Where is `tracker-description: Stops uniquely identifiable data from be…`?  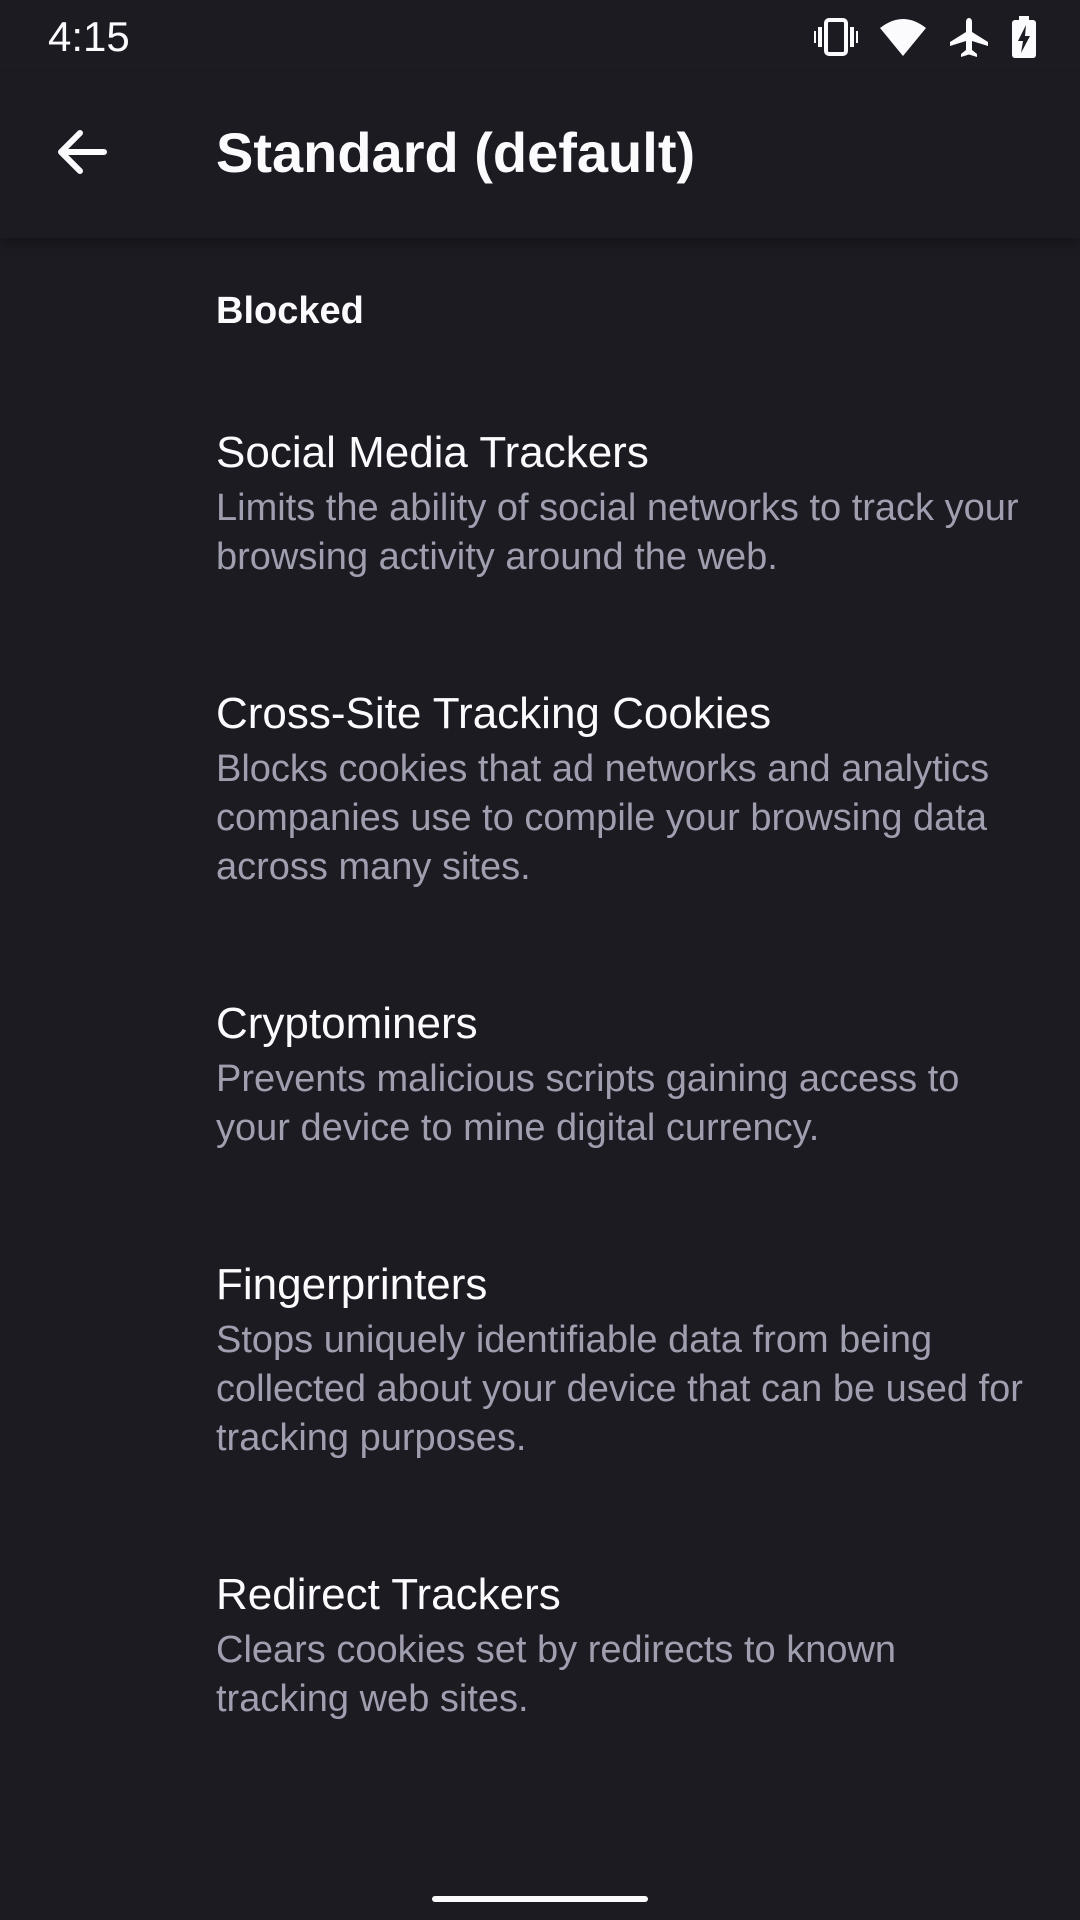 tracker-description: Stops uniquely identifiable data from be… is located at coordinates (619, 1389).